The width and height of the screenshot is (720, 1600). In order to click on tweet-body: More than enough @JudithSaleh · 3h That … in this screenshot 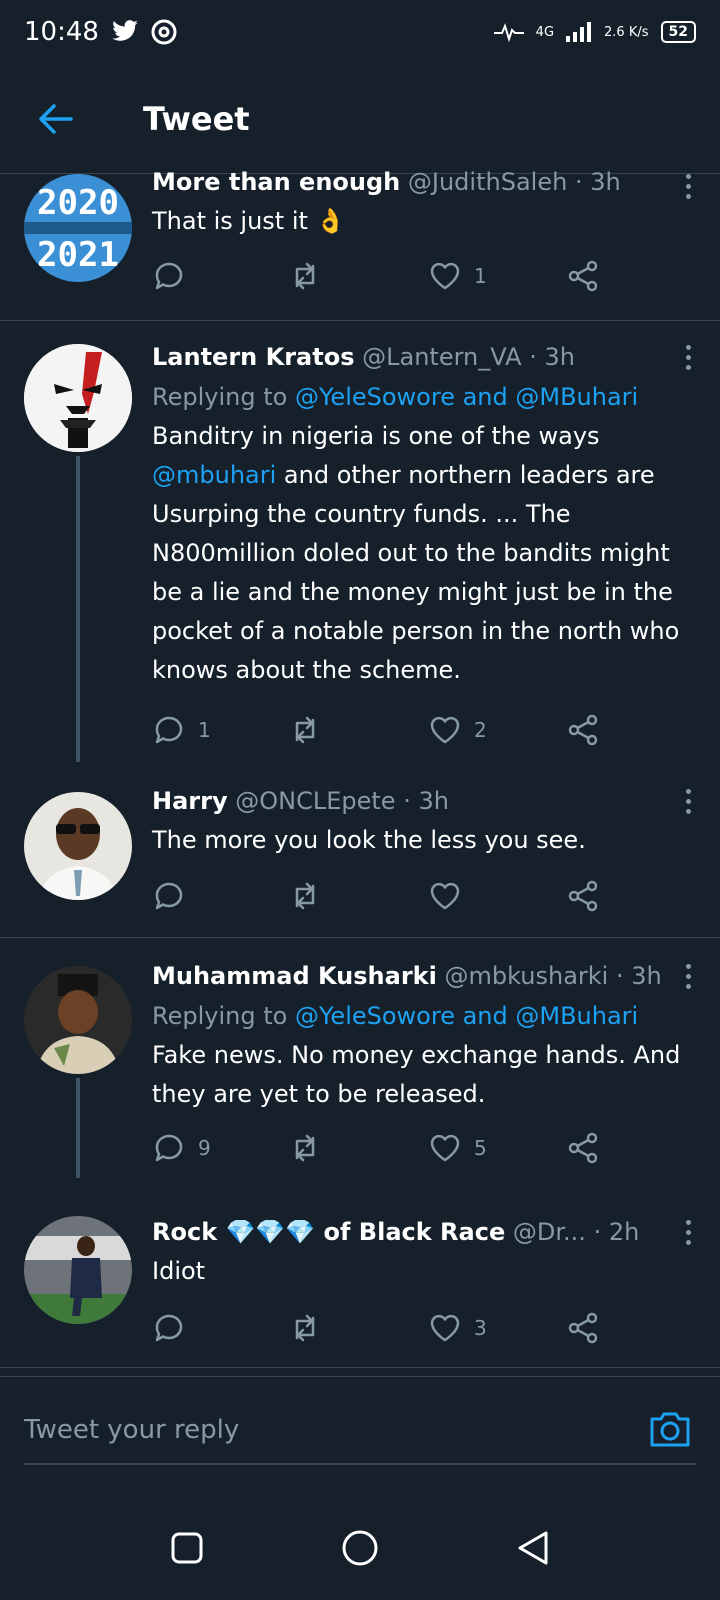, I will do `click(426, 202)`.